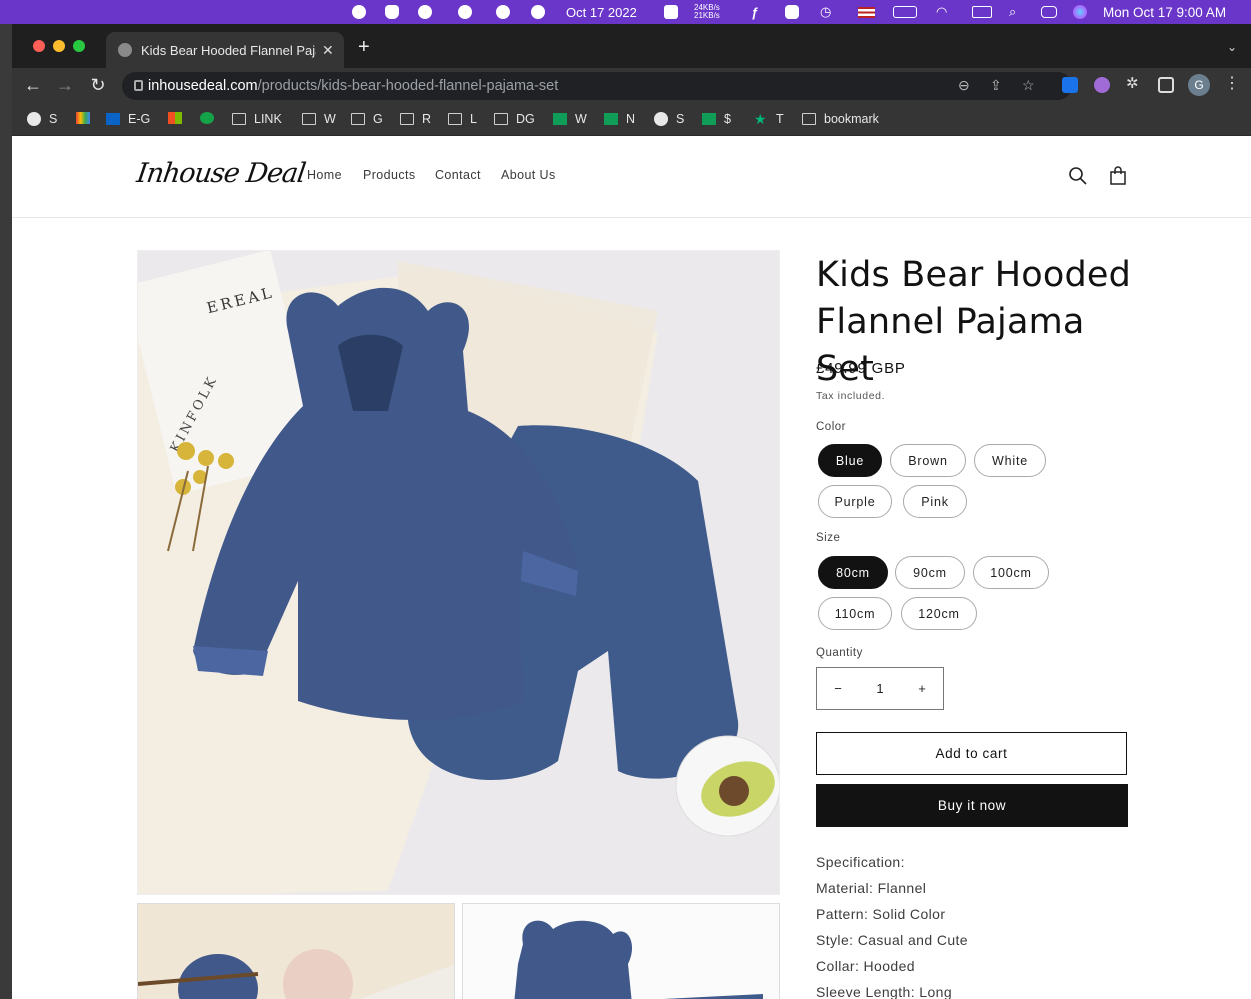 The width and height of the screenshot is (1251, 999). What do you see at coordinates (324, 175) in the screenshot?
I see `nav-home: Home` at bounding box center [324, 175].